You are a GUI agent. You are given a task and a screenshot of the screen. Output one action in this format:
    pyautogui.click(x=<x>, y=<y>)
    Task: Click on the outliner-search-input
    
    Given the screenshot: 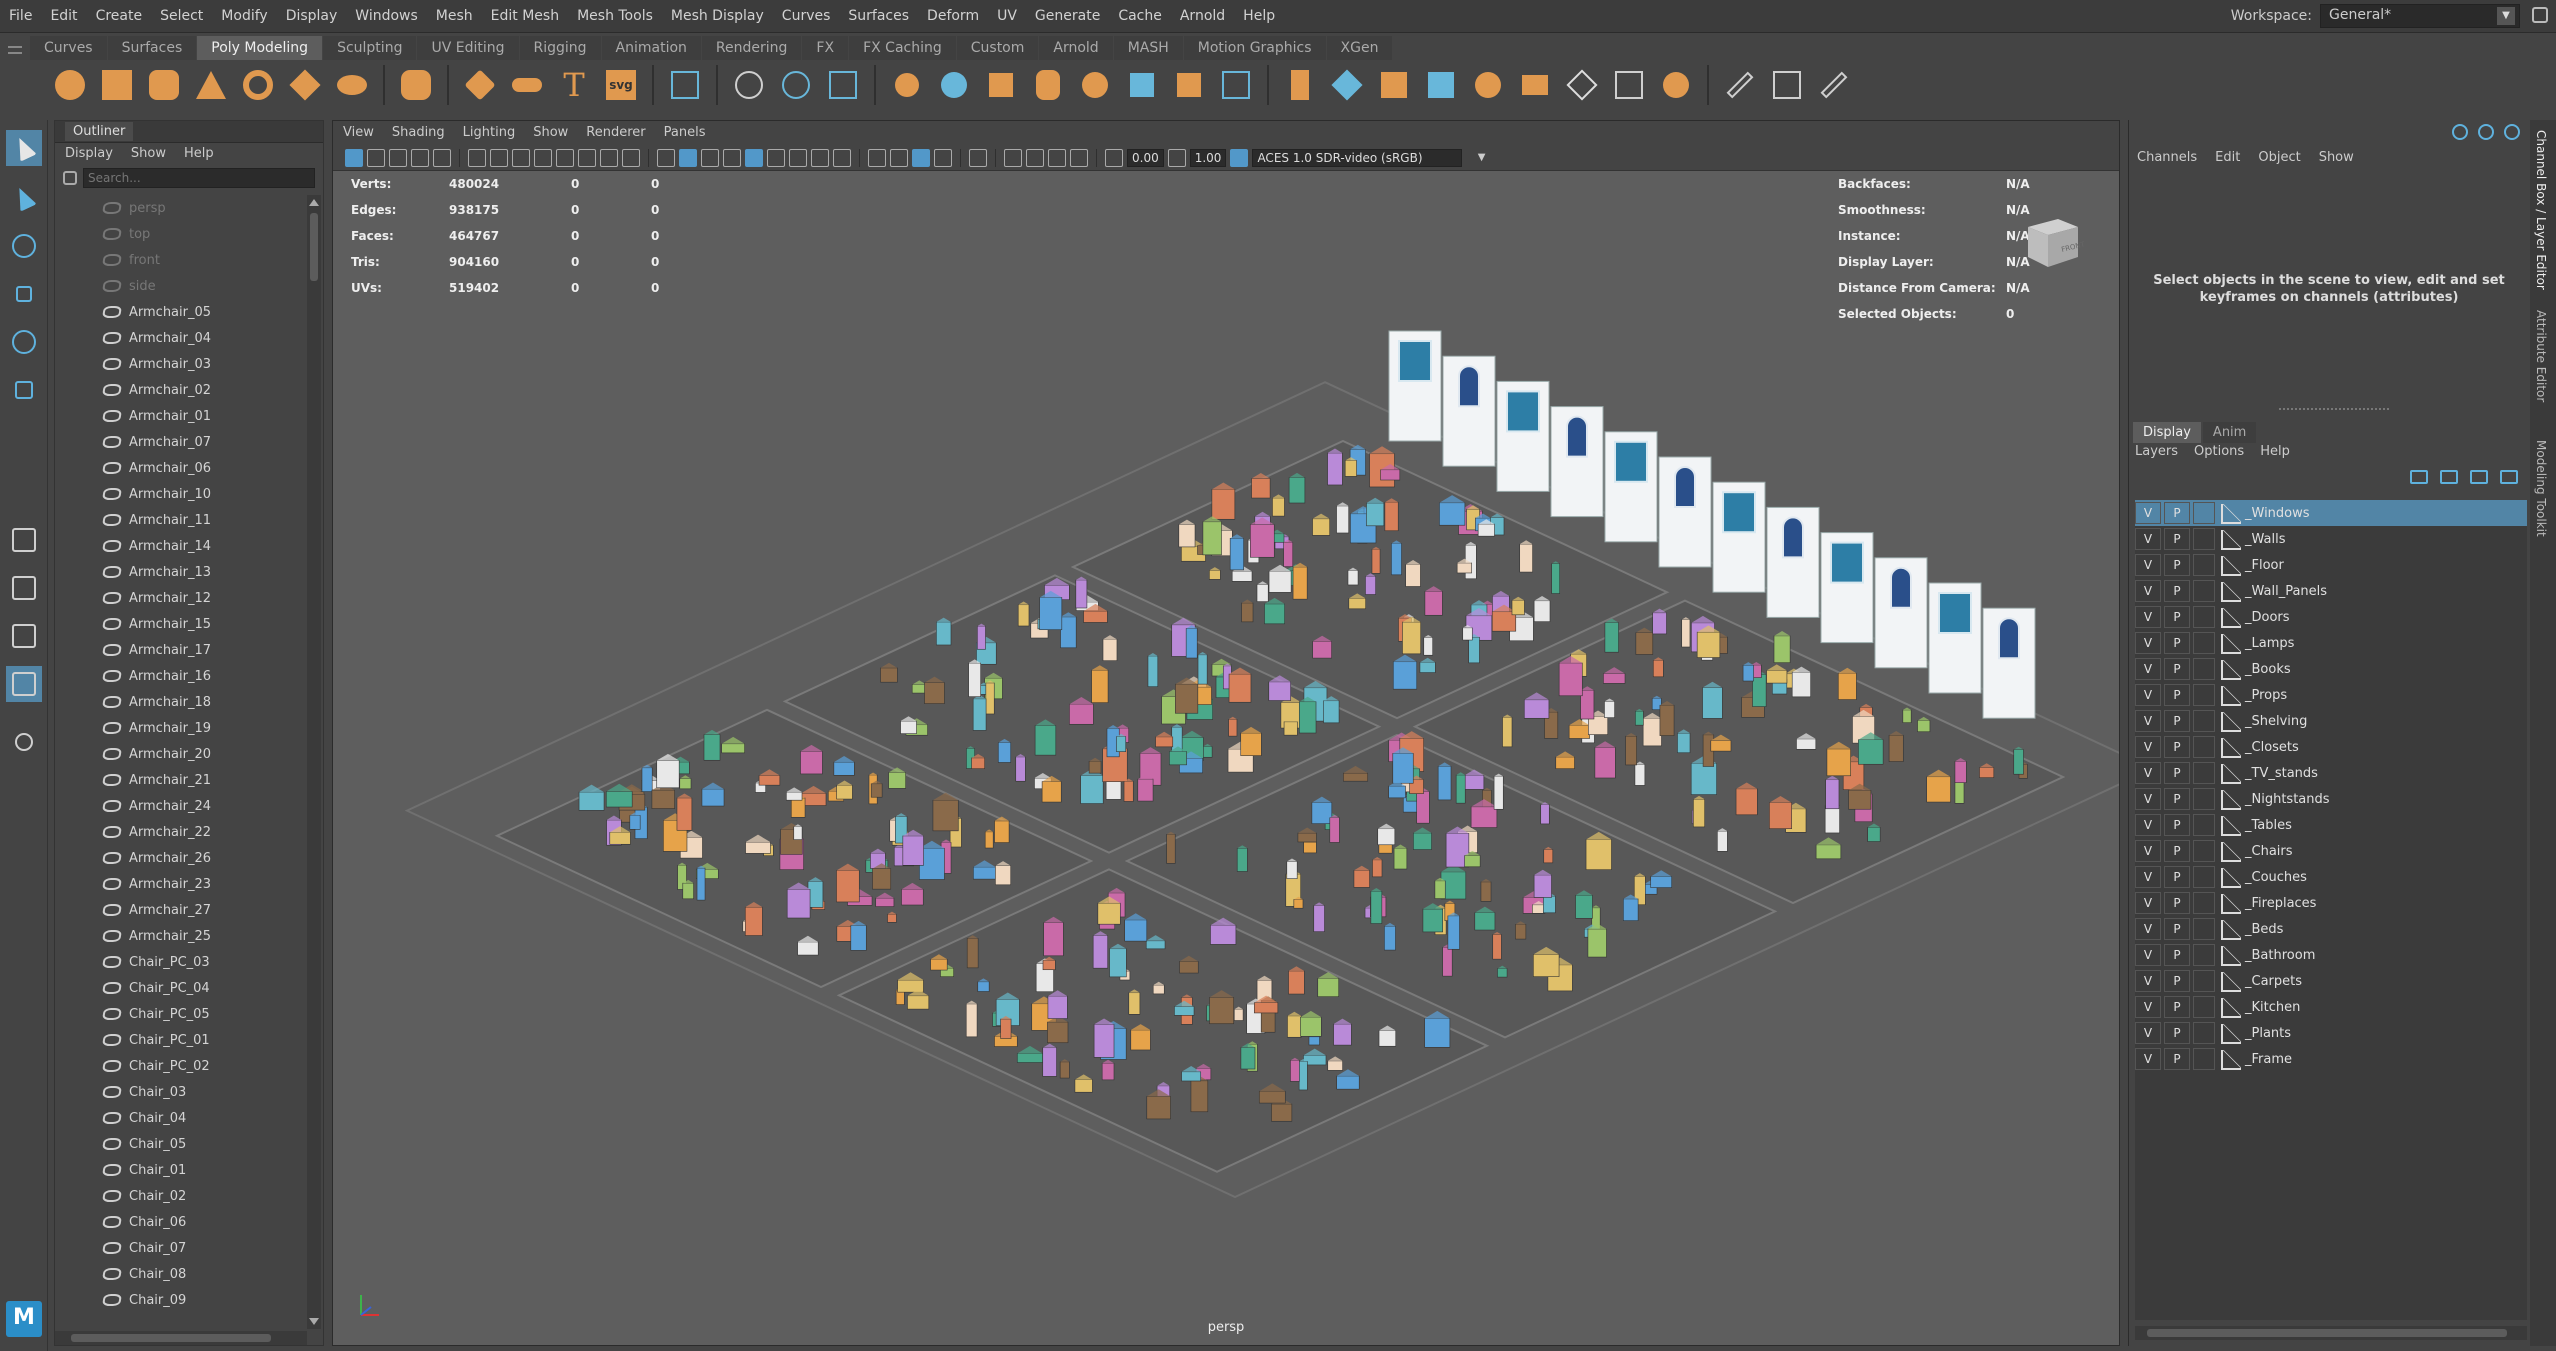 What is the action you would take?
    pyautogui.click(x=199, y=178)
    